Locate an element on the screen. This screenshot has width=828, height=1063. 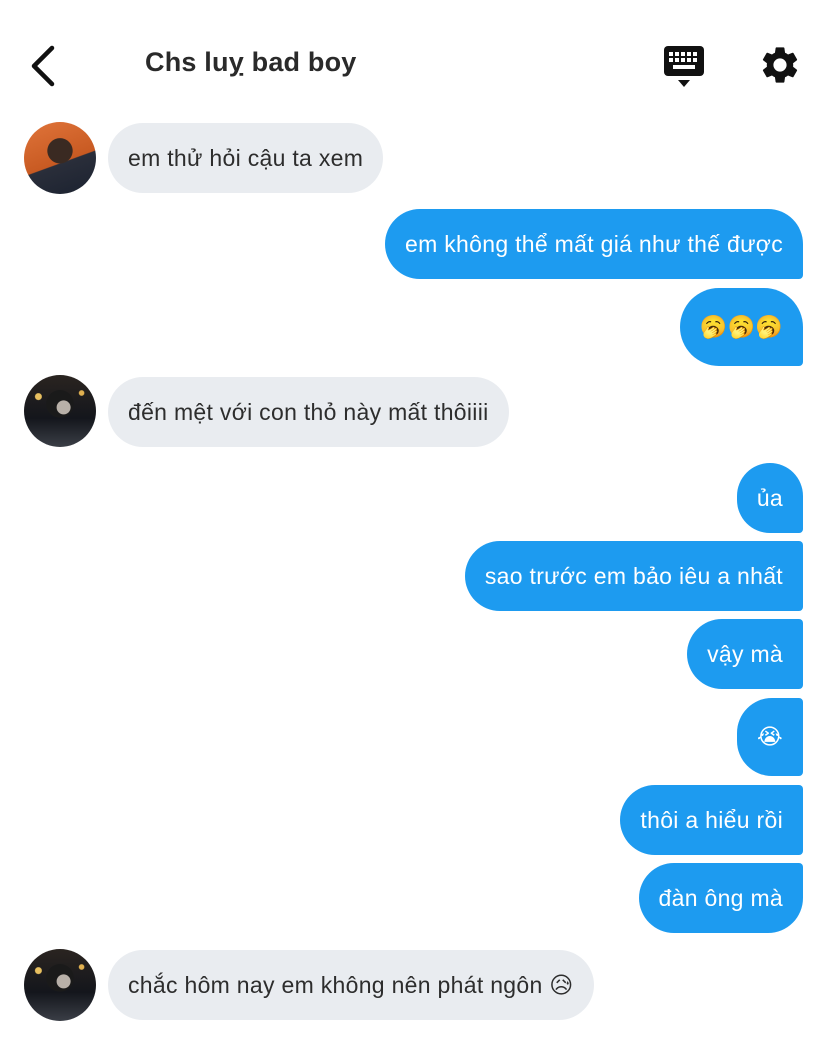
message-bubble-outgoing: vậy mà is located at coordinates (745, 654).